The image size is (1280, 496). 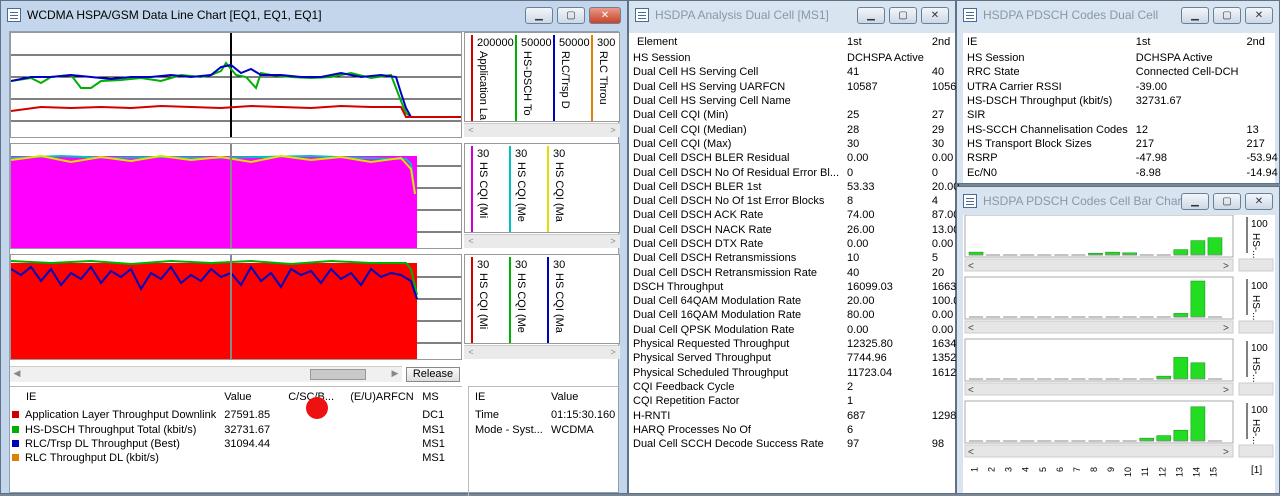 I want to click on table-row: Time 01:15:30.160, so click(x=544, y=415).